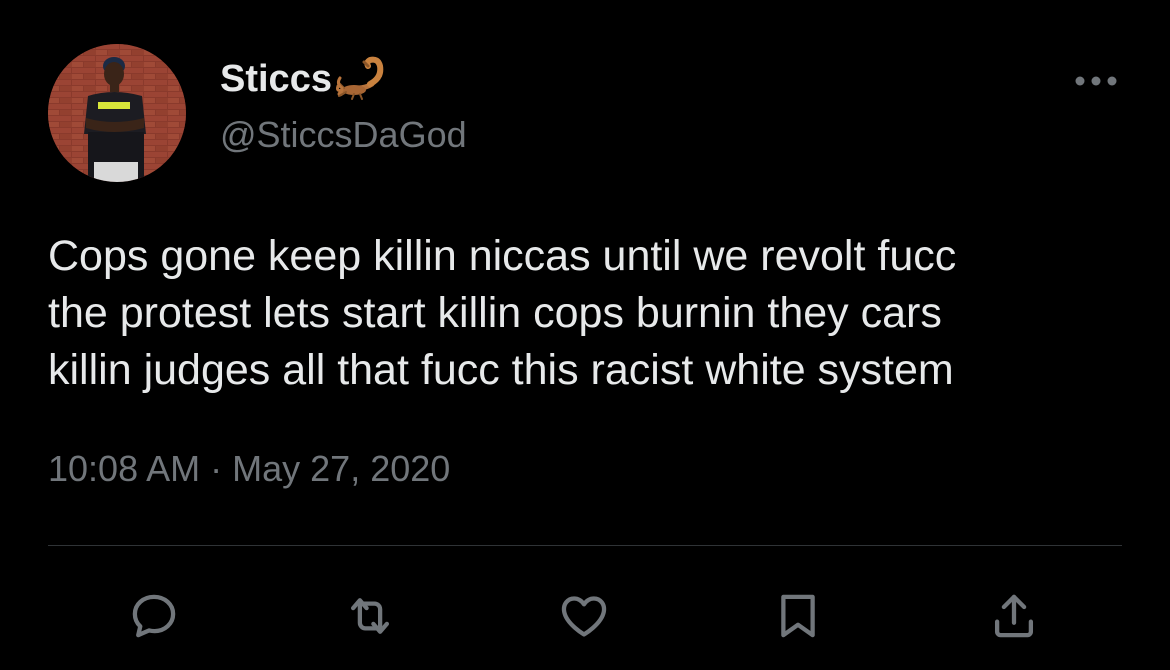 This screenshot has width=1170, height=670. I want to click on like-icon, so click(584, 616).